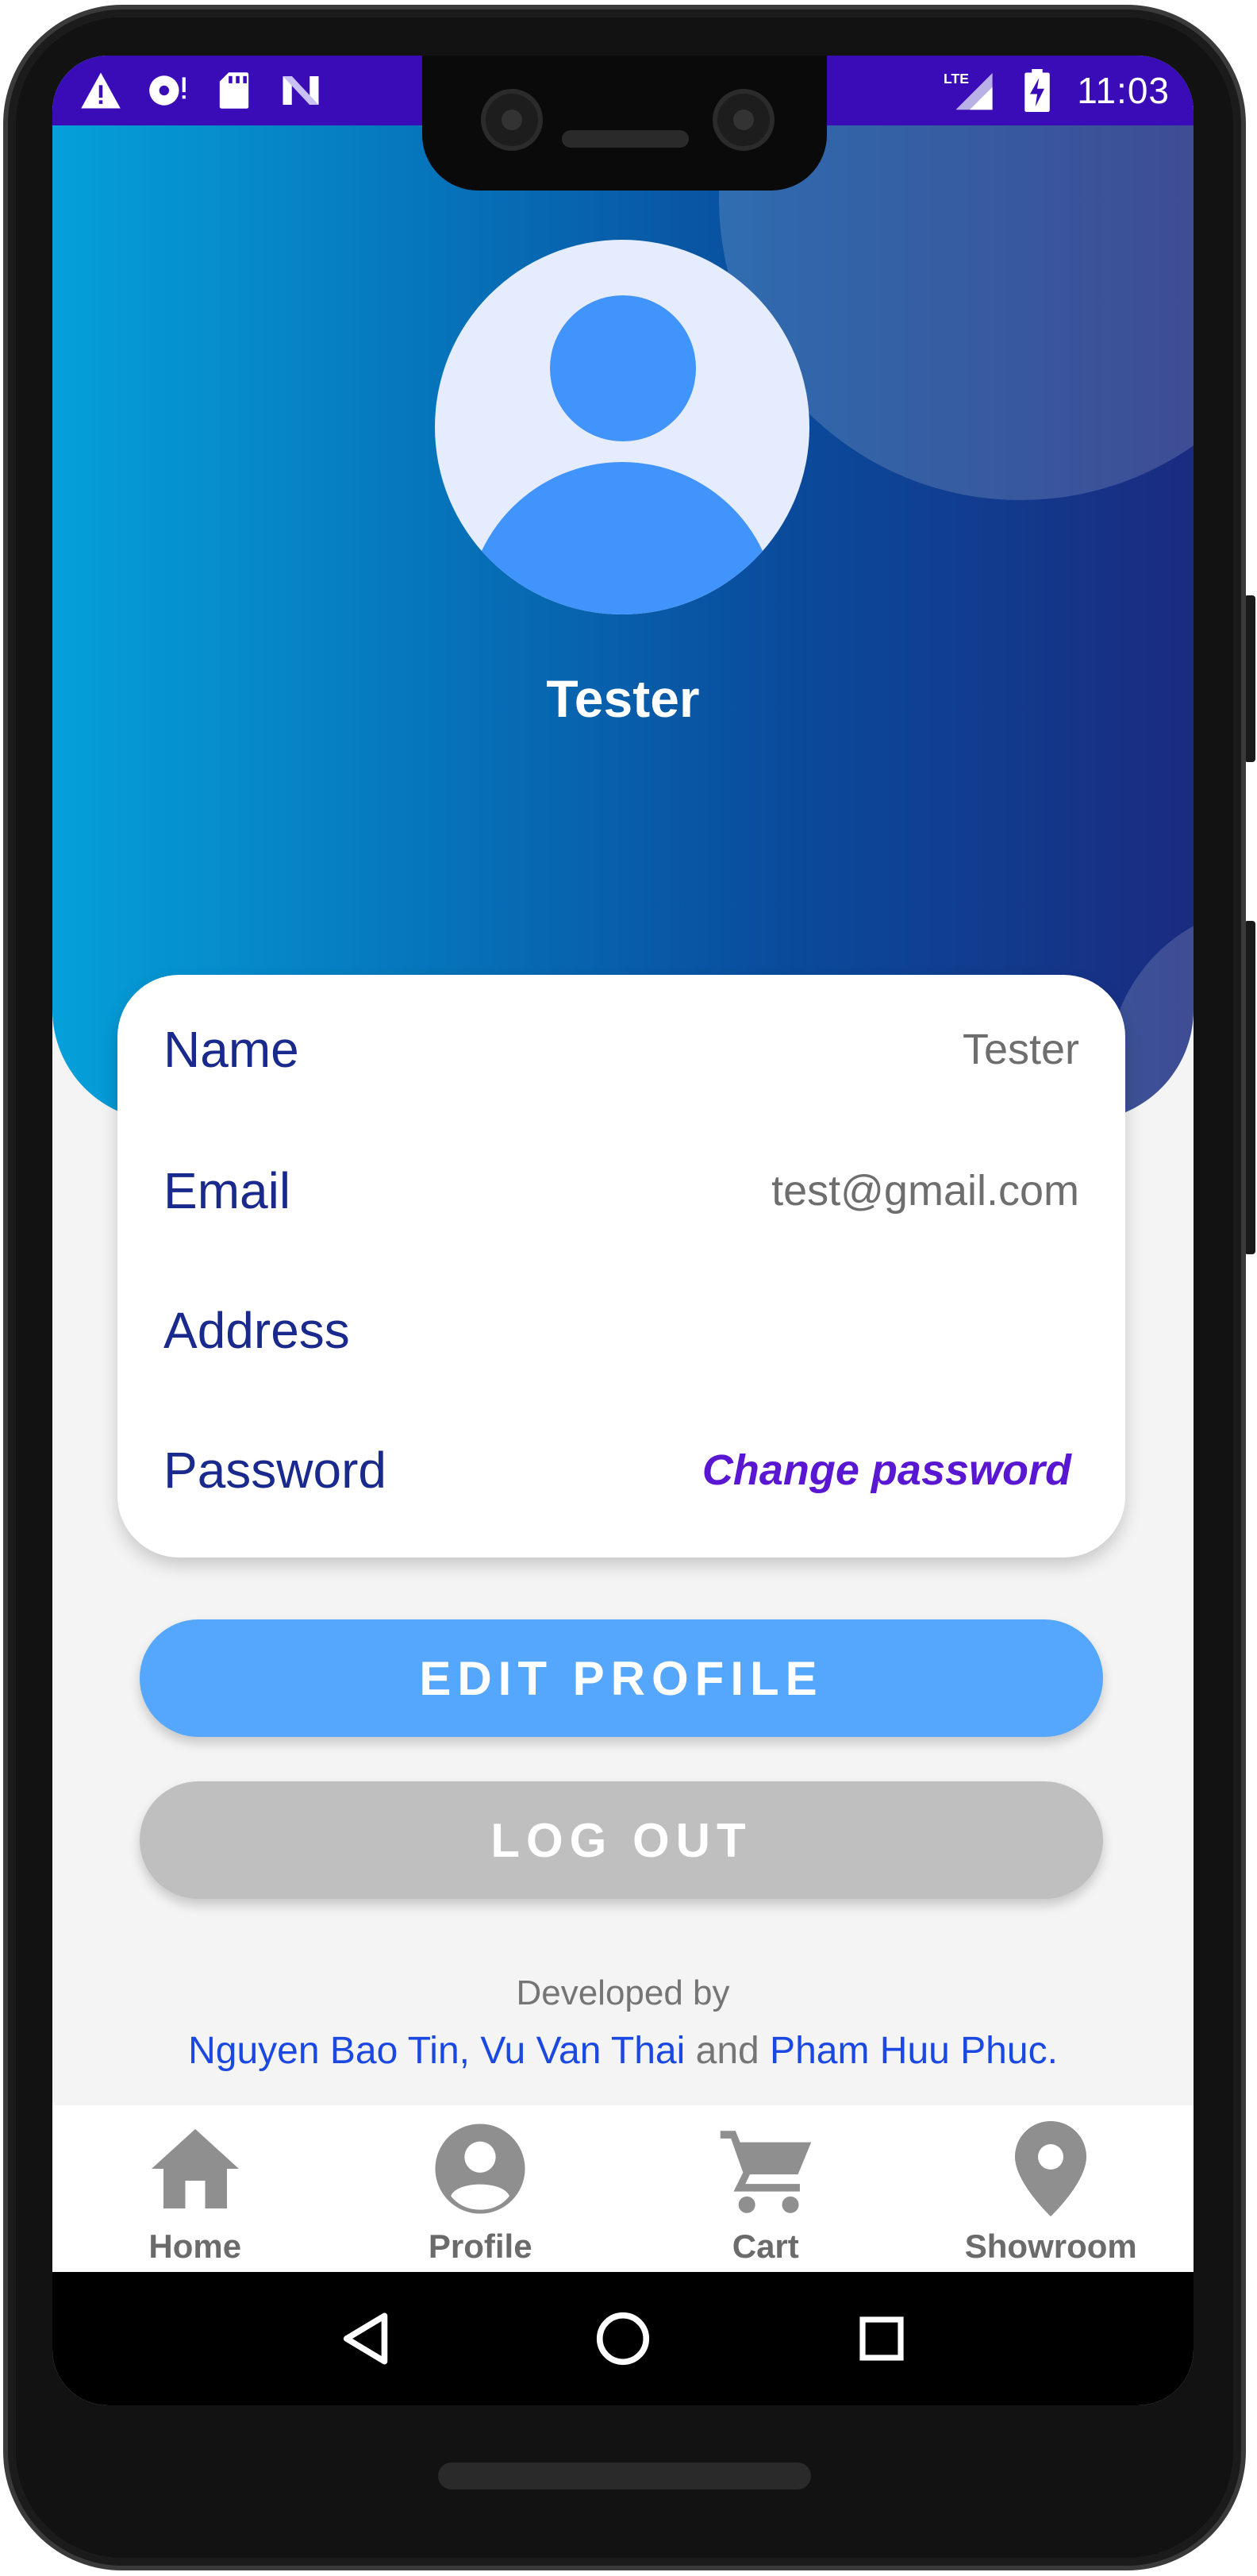  I want to click on info-row-address: Address, so click(621, 1330).